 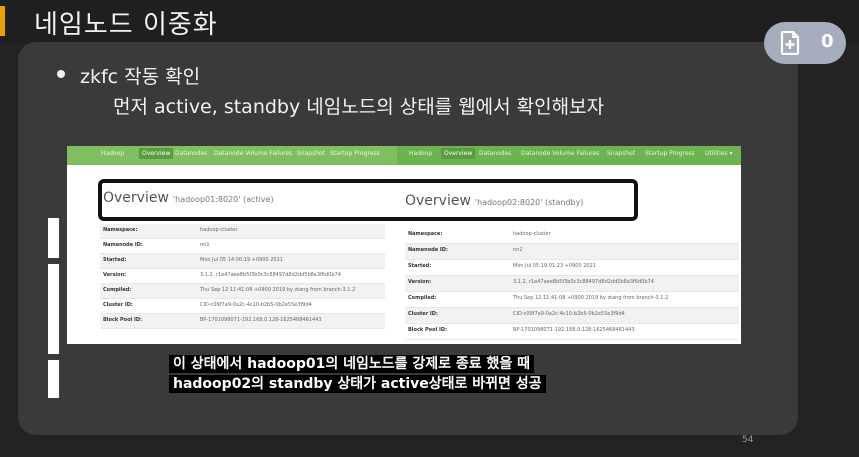 What do you see at coordinates (518, 250) in the screenshot?
I see `row-value: nn2` at bounding box center [518, 250].